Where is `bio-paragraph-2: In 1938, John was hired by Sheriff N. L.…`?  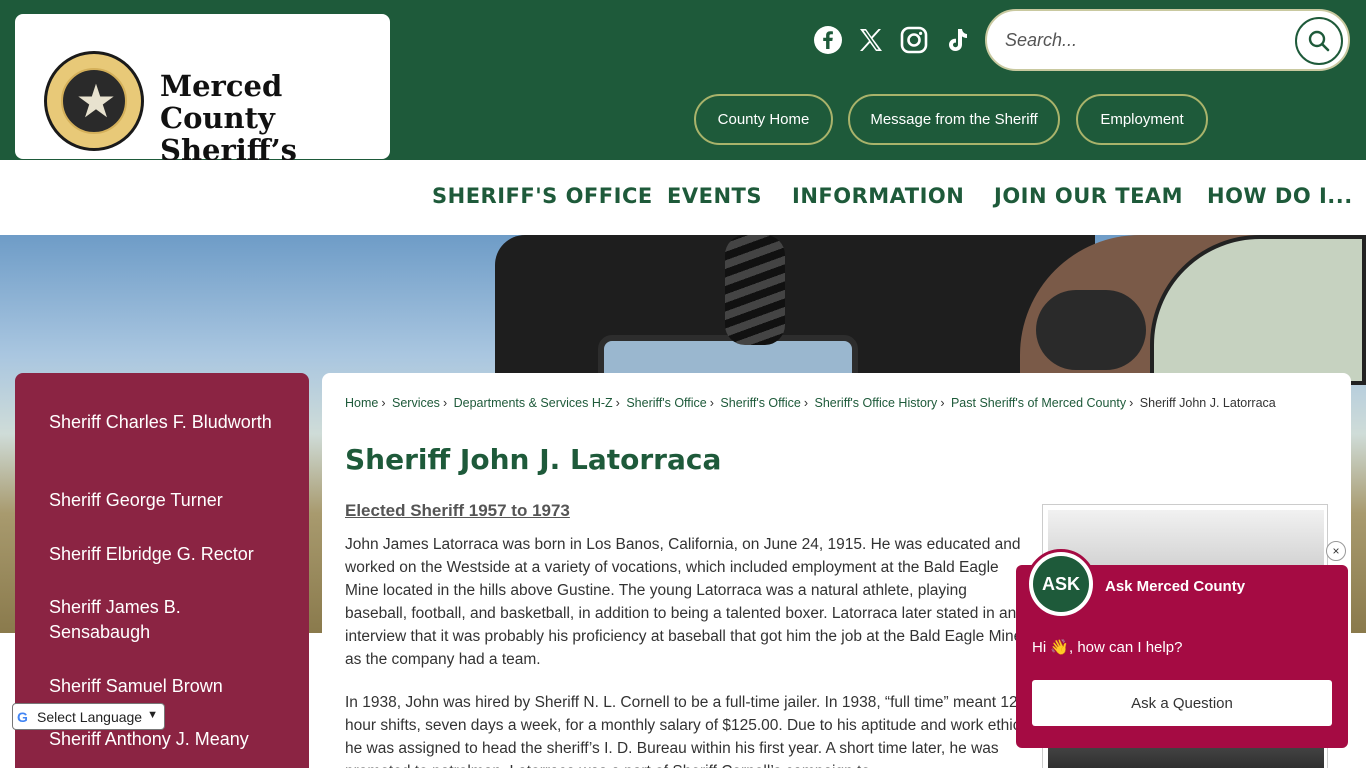 bio-paragraph-2: In 1938, John was hired by Sheriff N. L.… is located at coordinates (685, 731).